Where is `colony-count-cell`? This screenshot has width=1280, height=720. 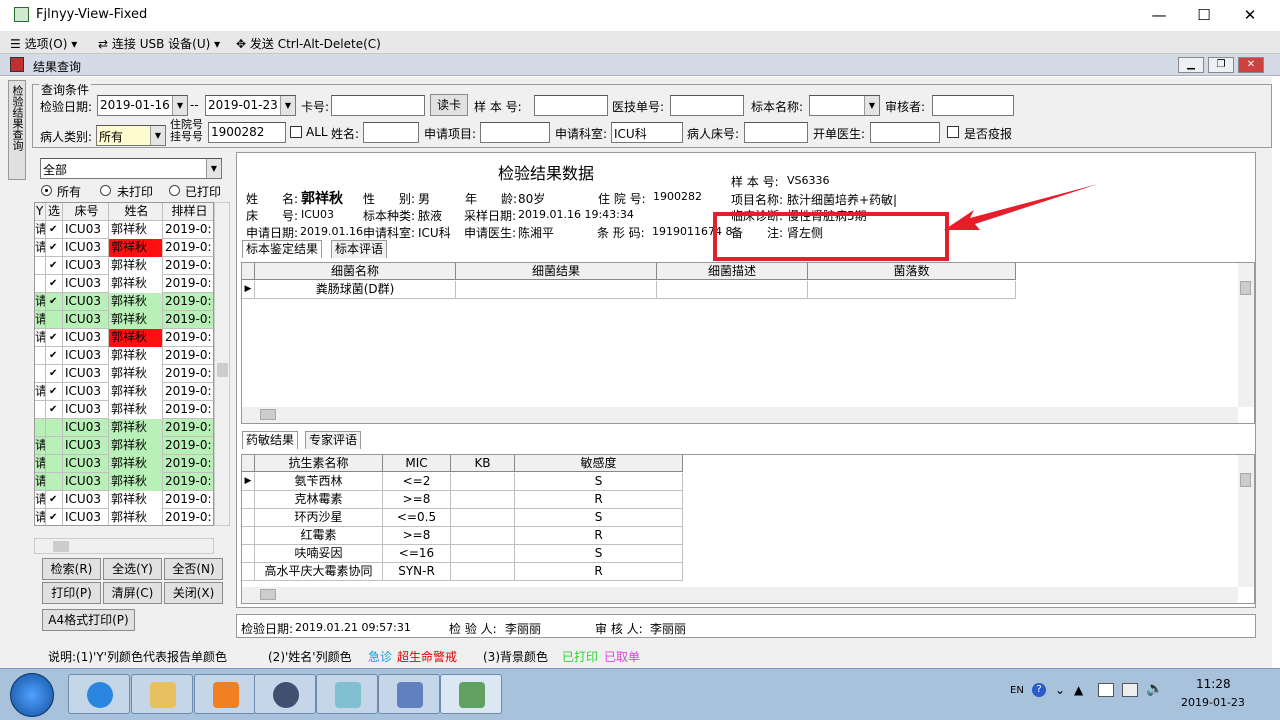 colony-count-cell is located at coordinates (912, 290).